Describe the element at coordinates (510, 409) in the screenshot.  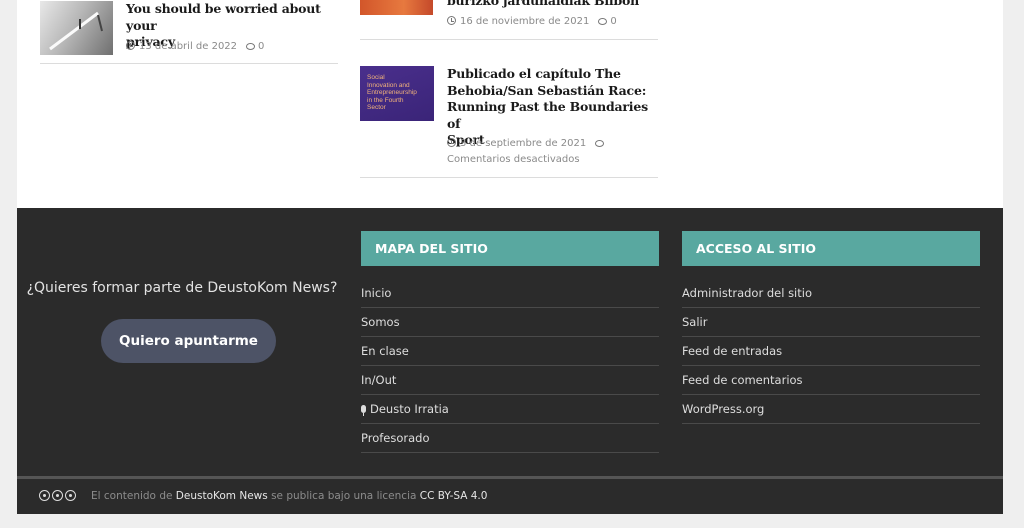
I see `sitemap-link-deusto-irratia: Deusto Irratia` at that location.